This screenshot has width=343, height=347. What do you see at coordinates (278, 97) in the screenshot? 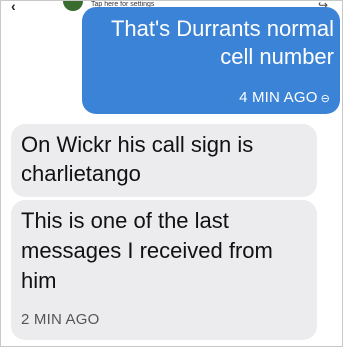
I see `message-timestamp: 4 MIN AGO` at bounding box center [278, 97].